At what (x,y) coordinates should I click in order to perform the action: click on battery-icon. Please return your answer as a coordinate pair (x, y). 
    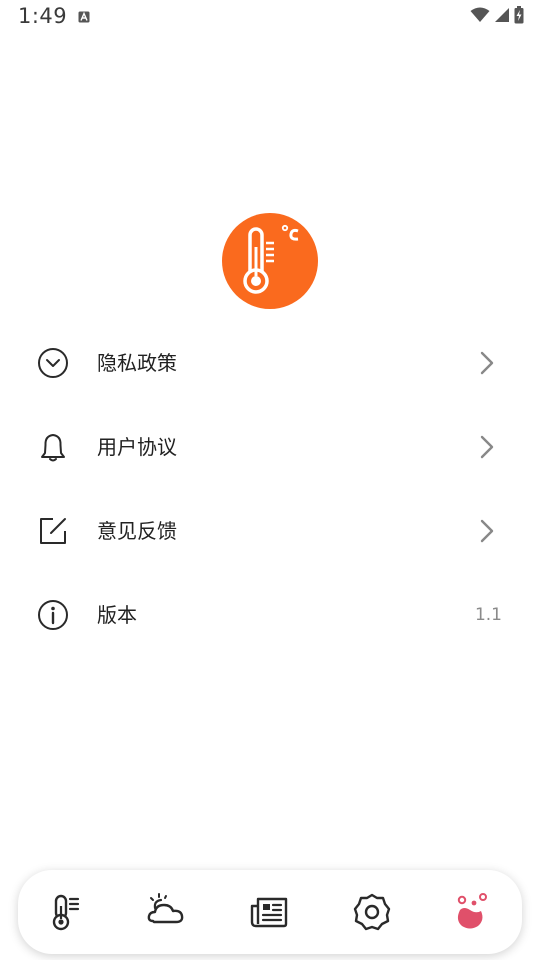
    Looking at the image, I should click on (519, 17).